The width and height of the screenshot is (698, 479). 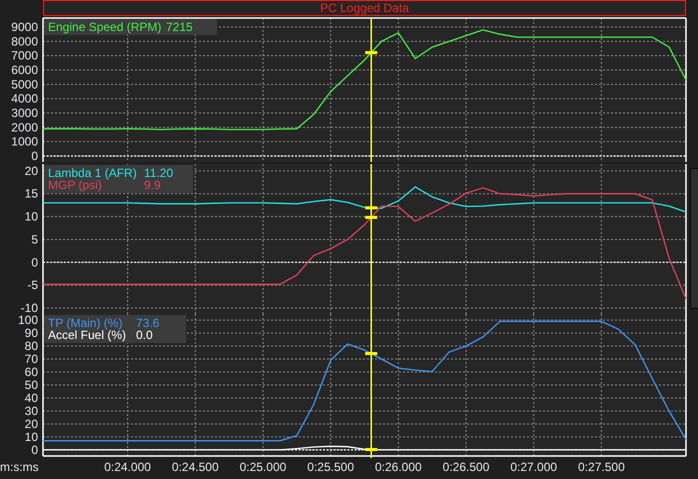 I want to click on y-axis-label: 100, so click(x=28, y=321).